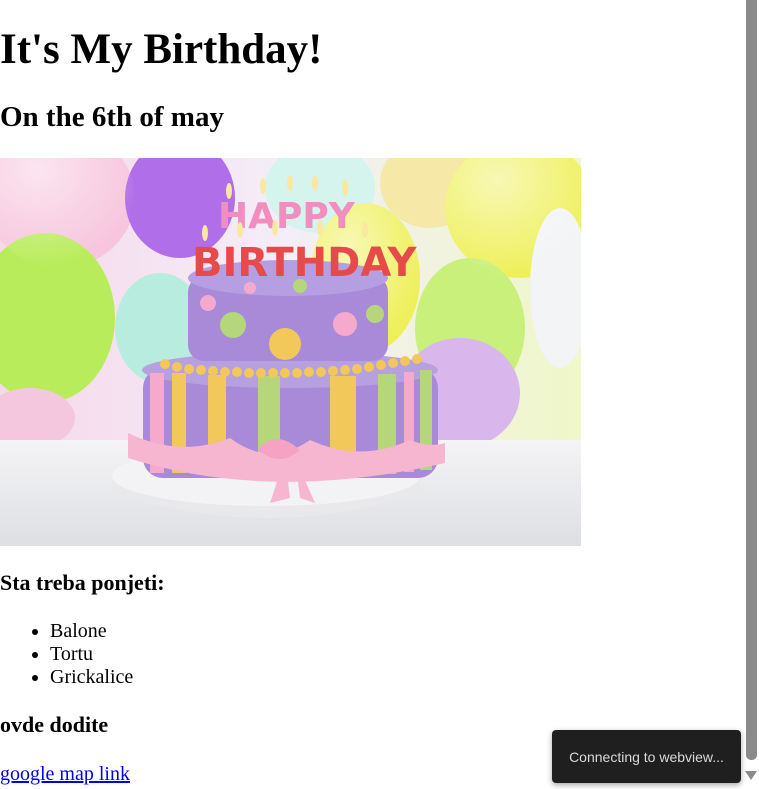 The height and width of the screenshot is (789, 759). I want to click on list-item: Tortu, so click(91, 654).